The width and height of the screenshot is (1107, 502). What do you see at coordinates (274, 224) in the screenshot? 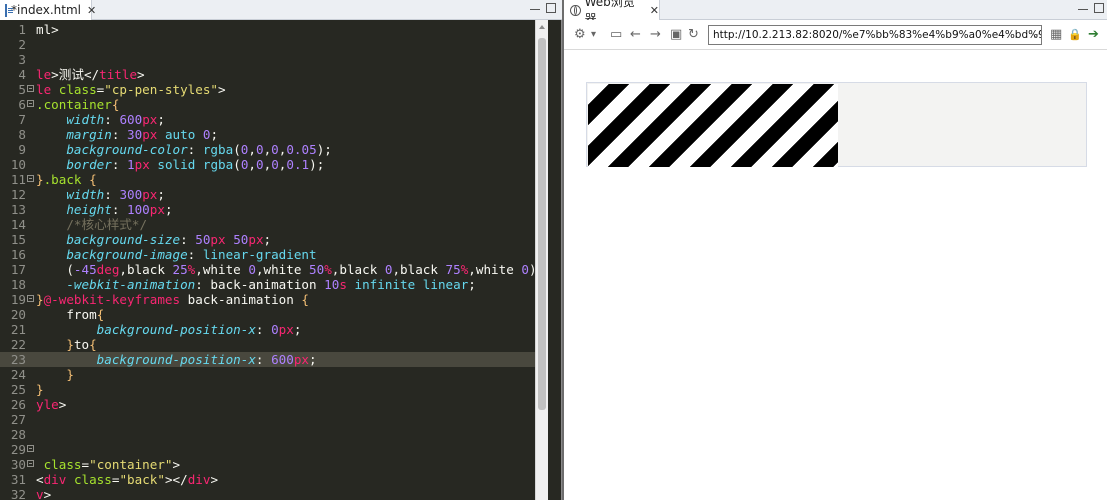
I see `code-line: 14 /*核心样式*/` at bounding box center [274, 224].